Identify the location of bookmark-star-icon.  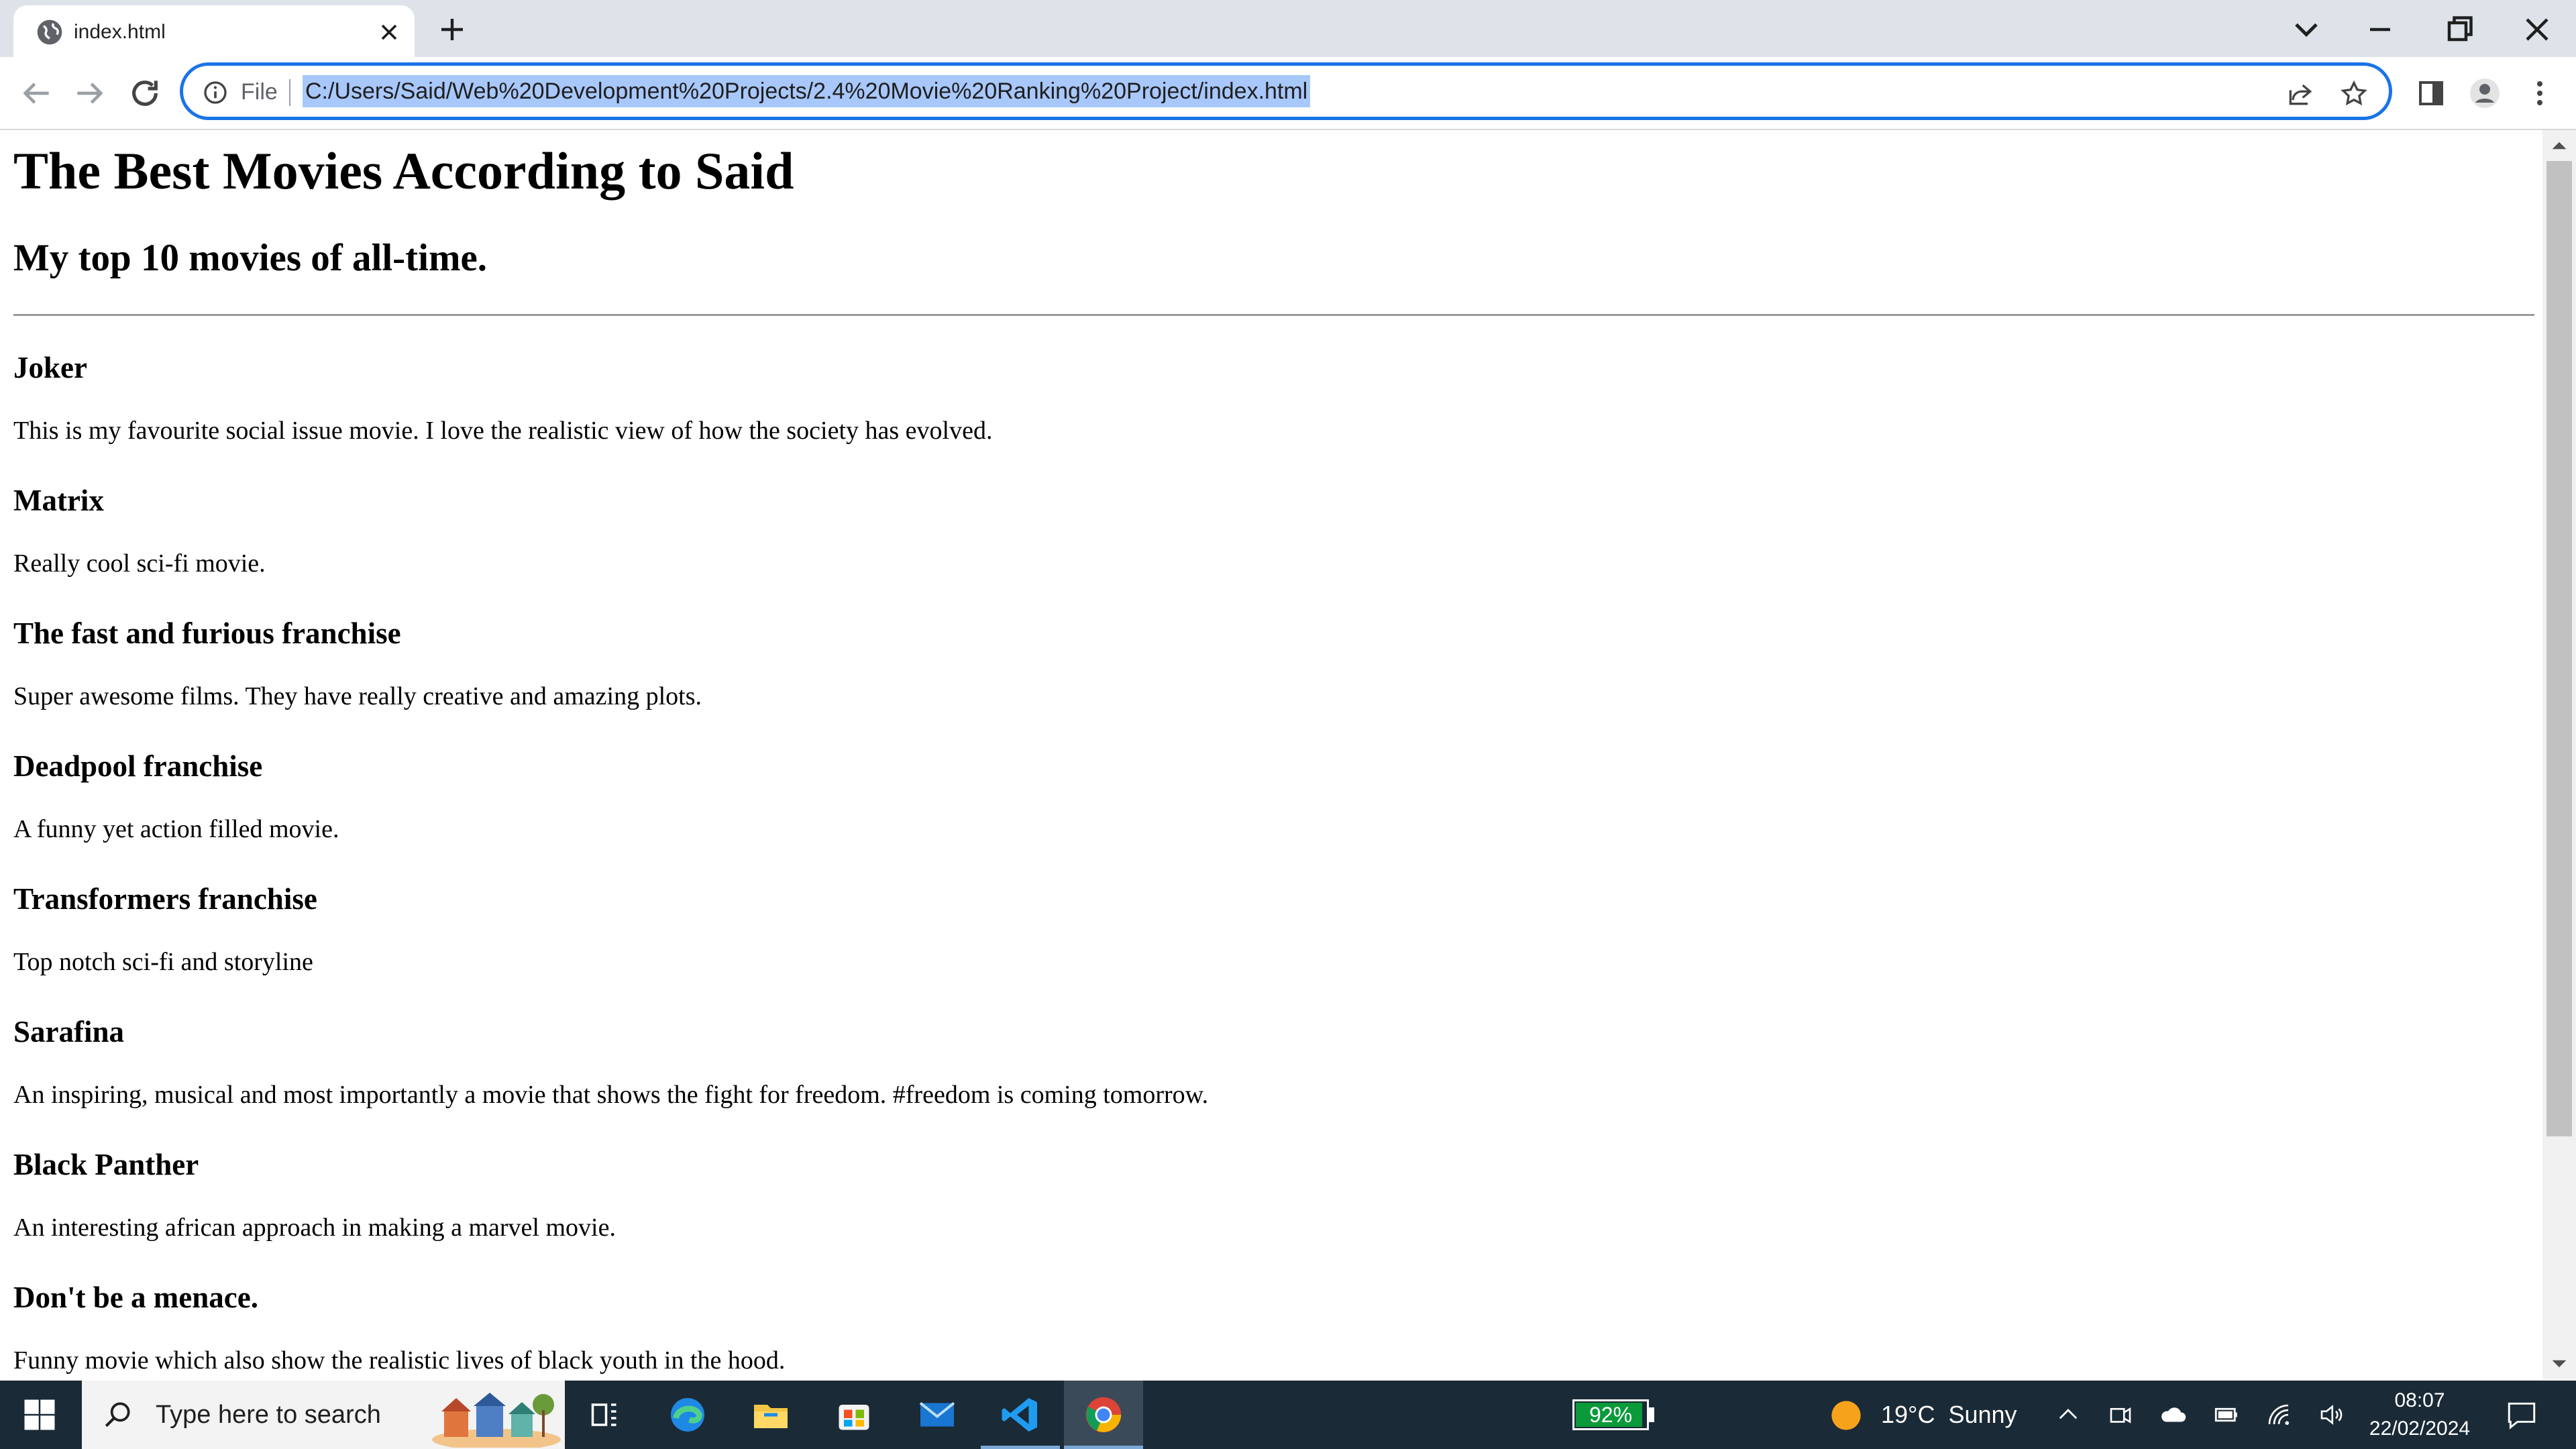
(2354, 94).